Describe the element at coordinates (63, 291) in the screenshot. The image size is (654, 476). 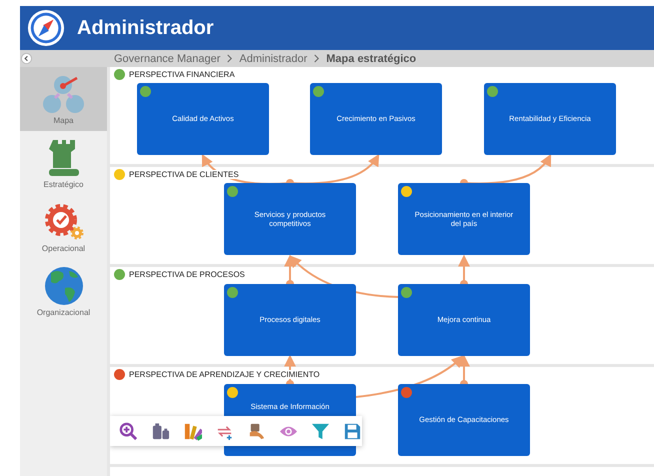
I see `sidebar-item: Organizacional` at that location.